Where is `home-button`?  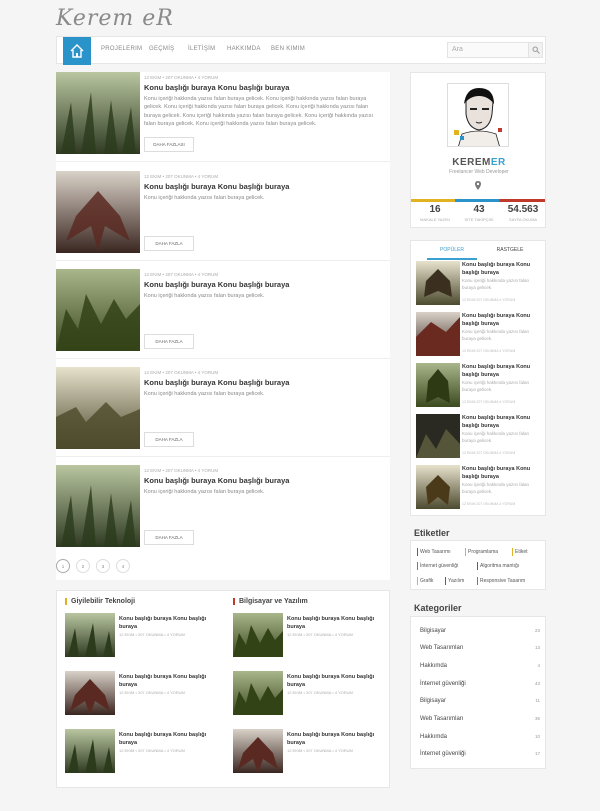 home-button is located at coordinates (77, 51).